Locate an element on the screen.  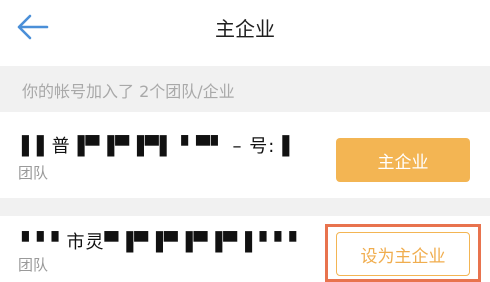
page-title: 主企业 is located at coordinates (245, 29).